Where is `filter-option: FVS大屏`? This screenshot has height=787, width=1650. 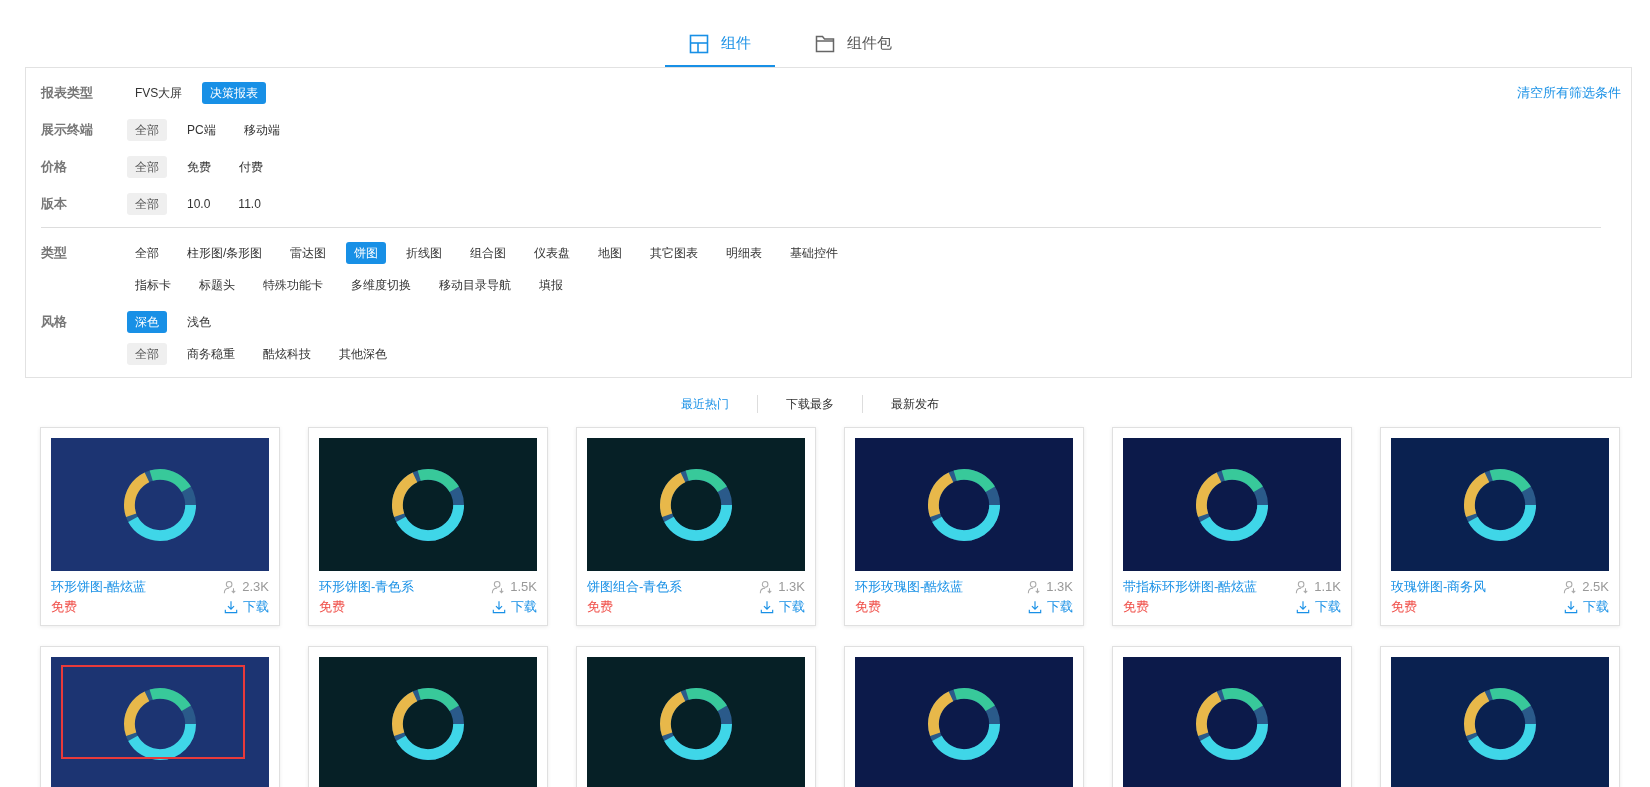 filter-option: FVS大屏 is located at coordinates (159, 93).